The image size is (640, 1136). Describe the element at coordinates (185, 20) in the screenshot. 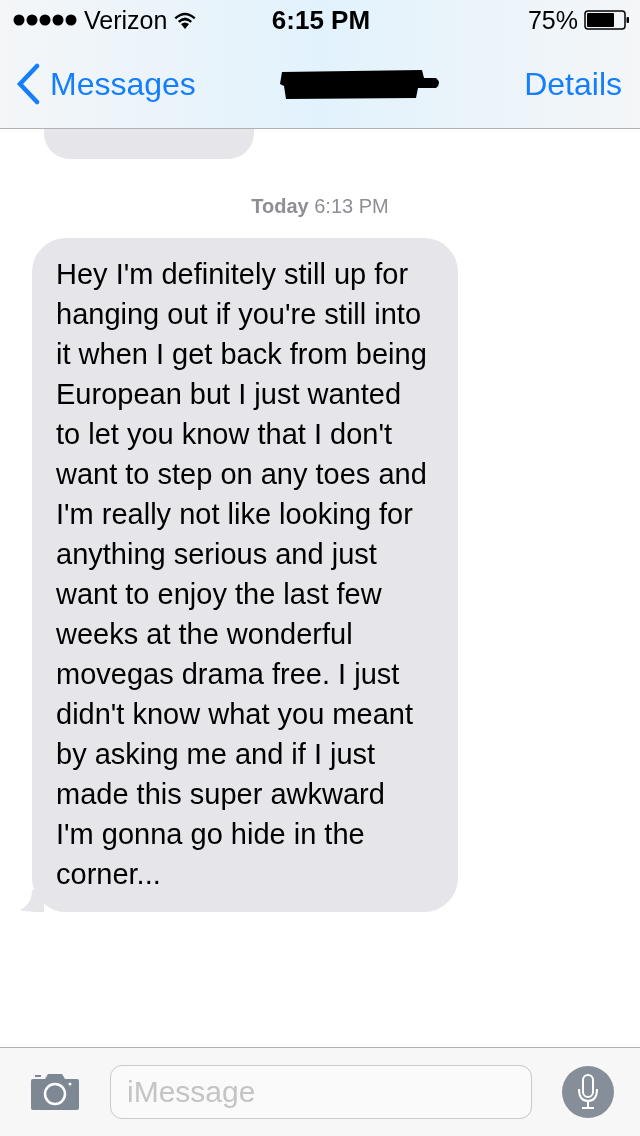

I see `wifi-icon` at that location.